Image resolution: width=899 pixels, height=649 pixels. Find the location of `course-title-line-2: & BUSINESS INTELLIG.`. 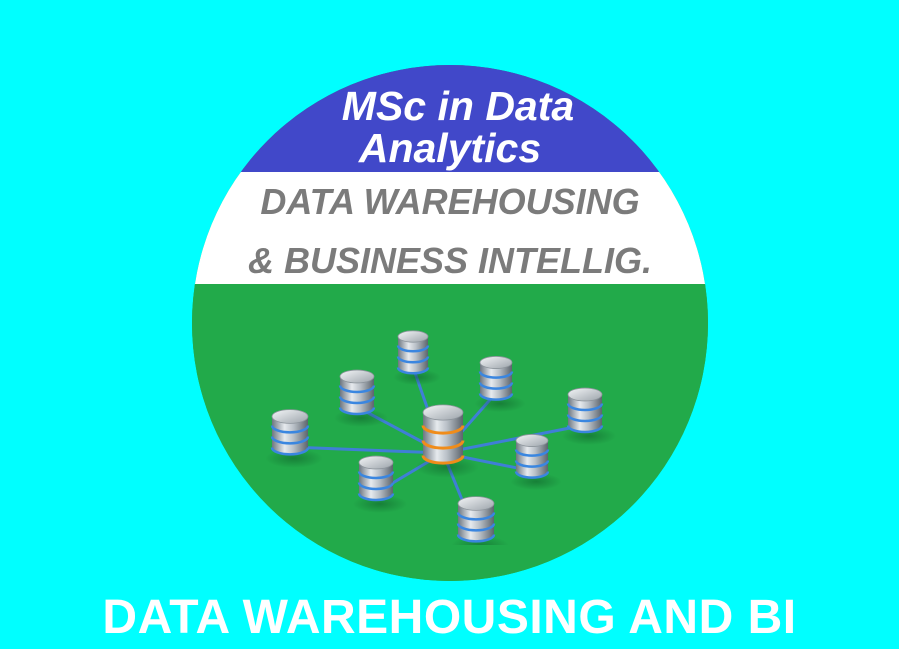

course-title-line-2: & BUSINESS INTELLIG. is located at coordinates (450, 260).